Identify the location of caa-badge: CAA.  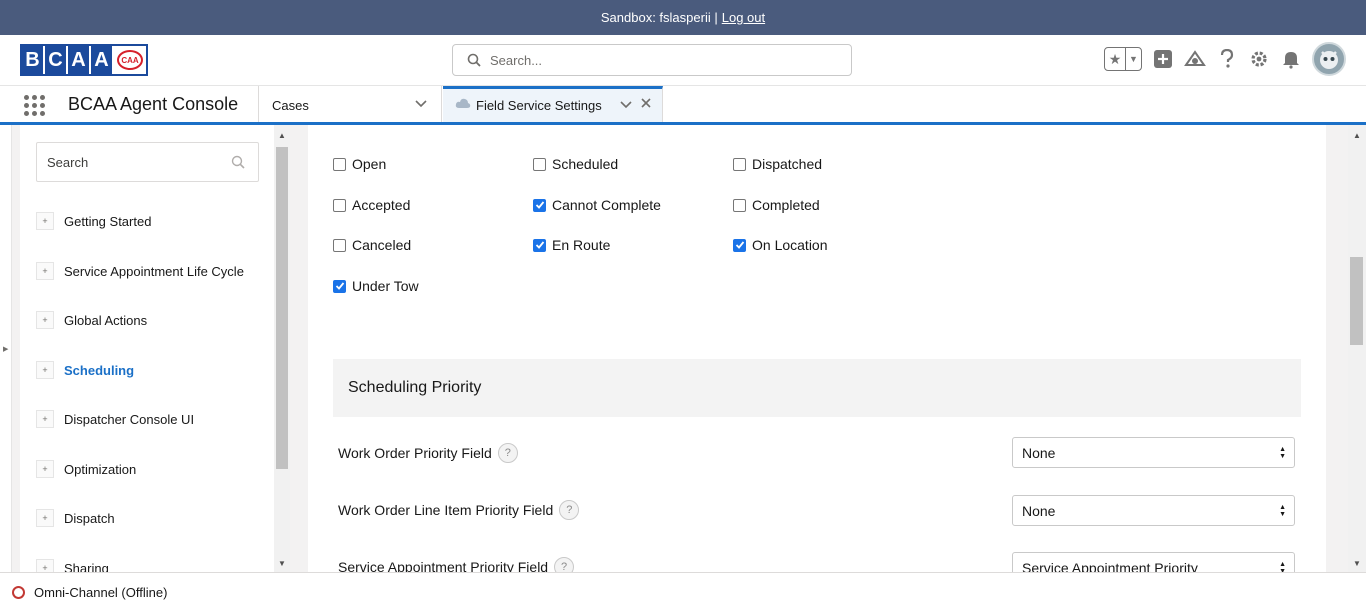
(130, 60).